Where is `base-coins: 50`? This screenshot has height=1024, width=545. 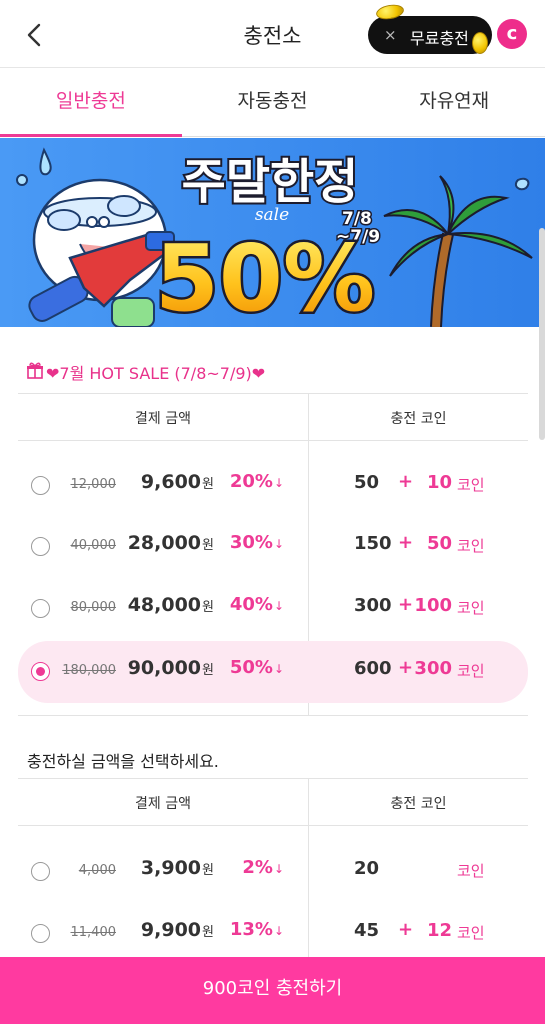
base-coins: 50 is located at coordinates (367, 482).